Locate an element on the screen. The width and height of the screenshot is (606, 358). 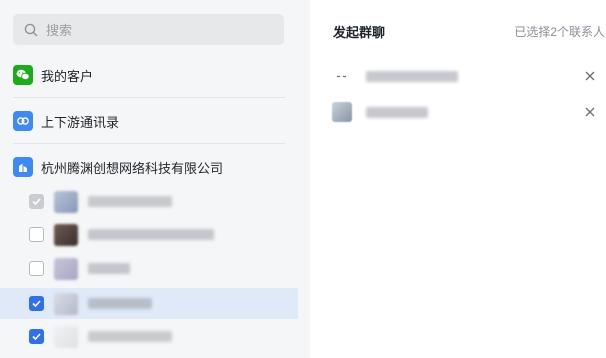
panel-title: 发起群聊 is located at coordinates (359, 32).